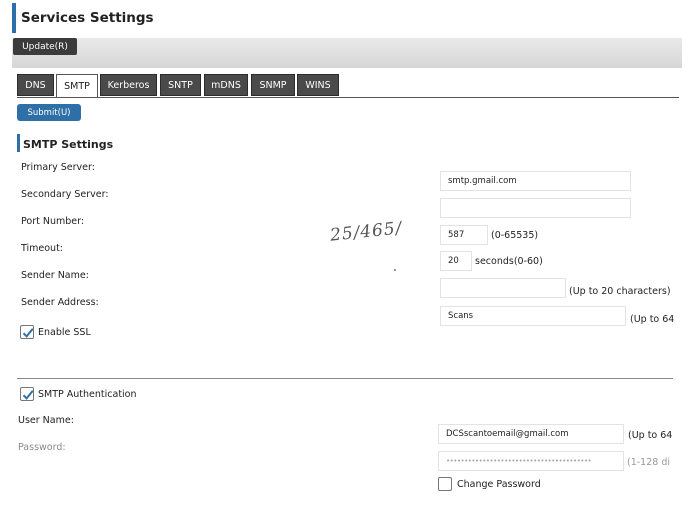 This screenshot has width=688, height=531. Describe the element at coordinates (273, 85) in the screenshot. I see `tab-snmp: SNMP` at that location.